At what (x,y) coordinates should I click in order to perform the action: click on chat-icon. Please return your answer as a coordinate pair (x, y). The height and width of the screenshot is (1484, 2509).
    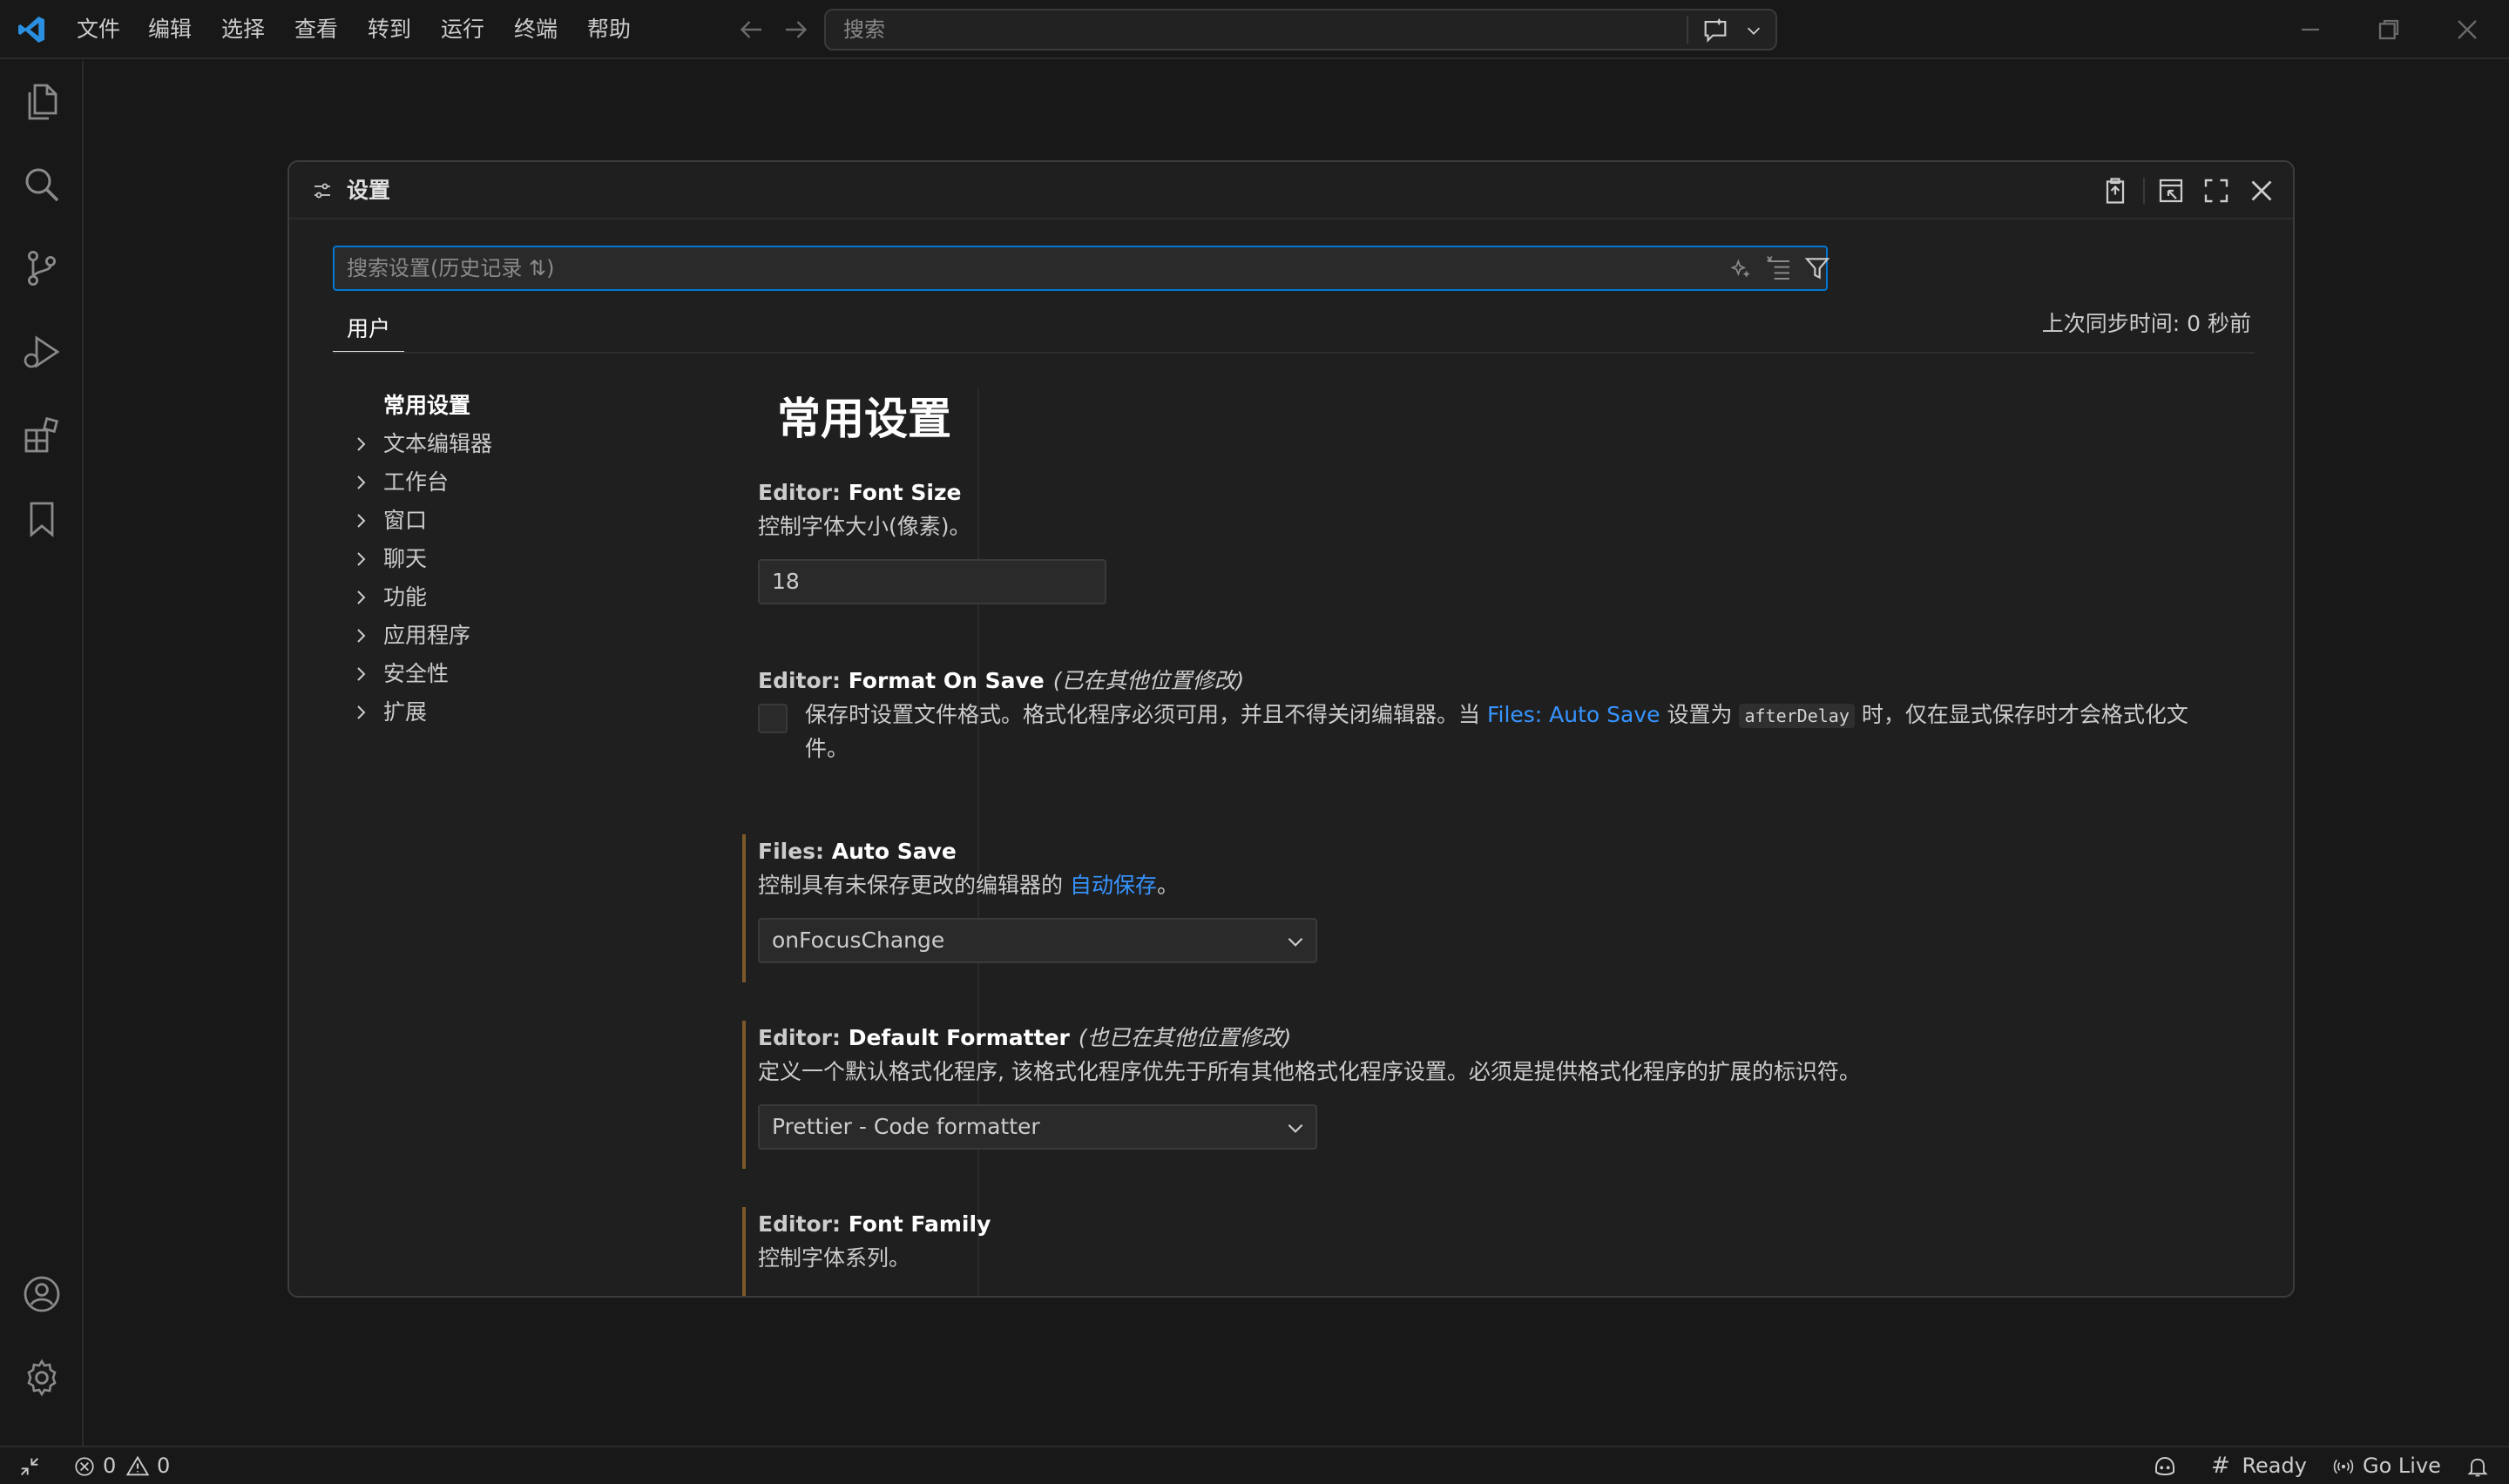
    Looking at the image, I should click on (1715, 31).